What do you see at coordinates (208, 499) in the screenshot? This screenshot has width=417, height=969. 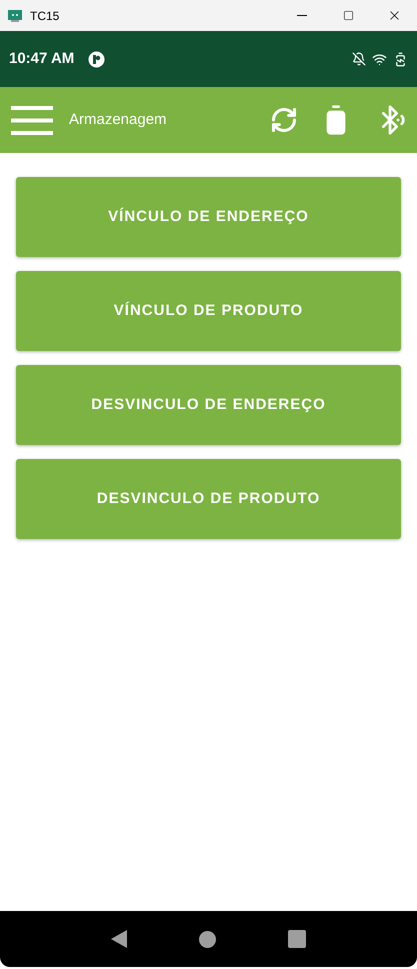 I see `menu-option-button: DESVINCULO DE PRODUTO` at bounding box center [208, 499].